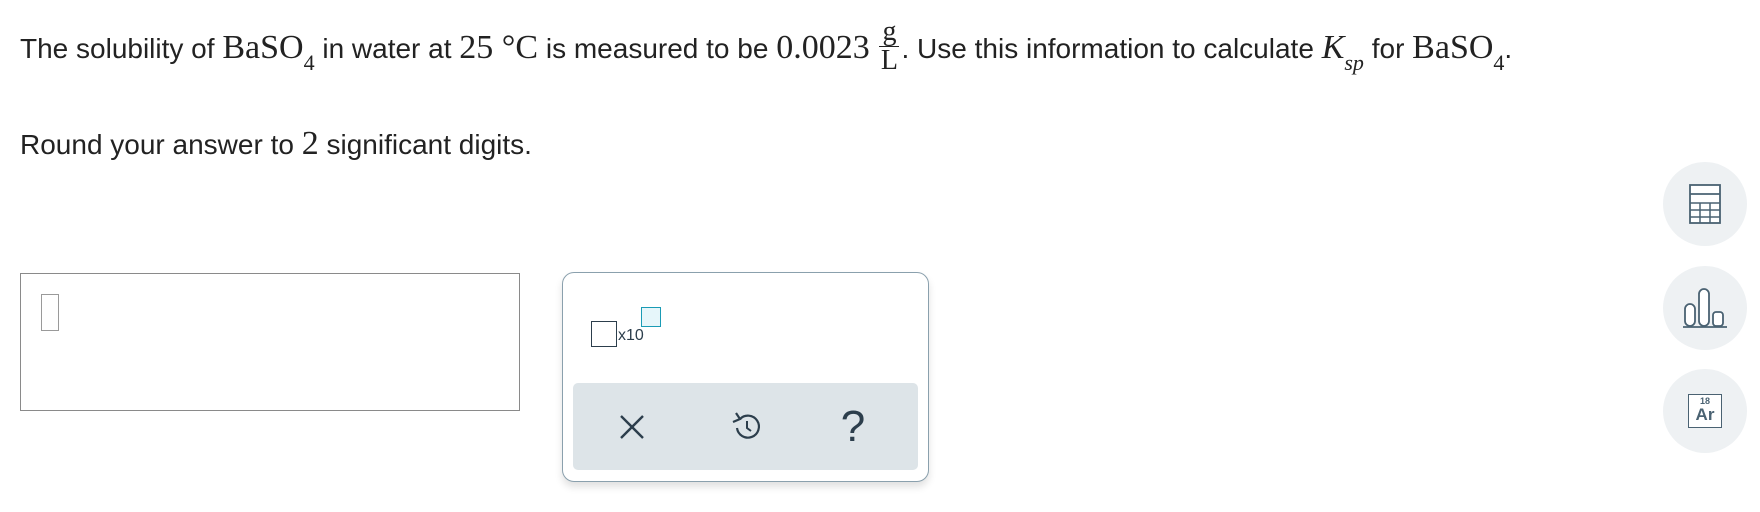  I want to click on exponent-slot-icon, so click(651, 317).